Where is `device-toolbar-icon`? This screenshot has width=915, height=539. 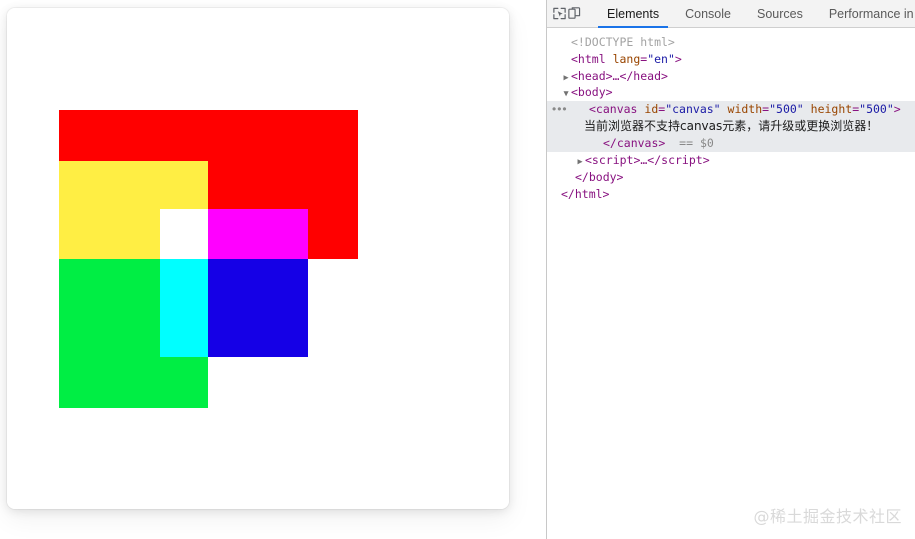
device-toolbar-icon is located at coordinates (574, 14).